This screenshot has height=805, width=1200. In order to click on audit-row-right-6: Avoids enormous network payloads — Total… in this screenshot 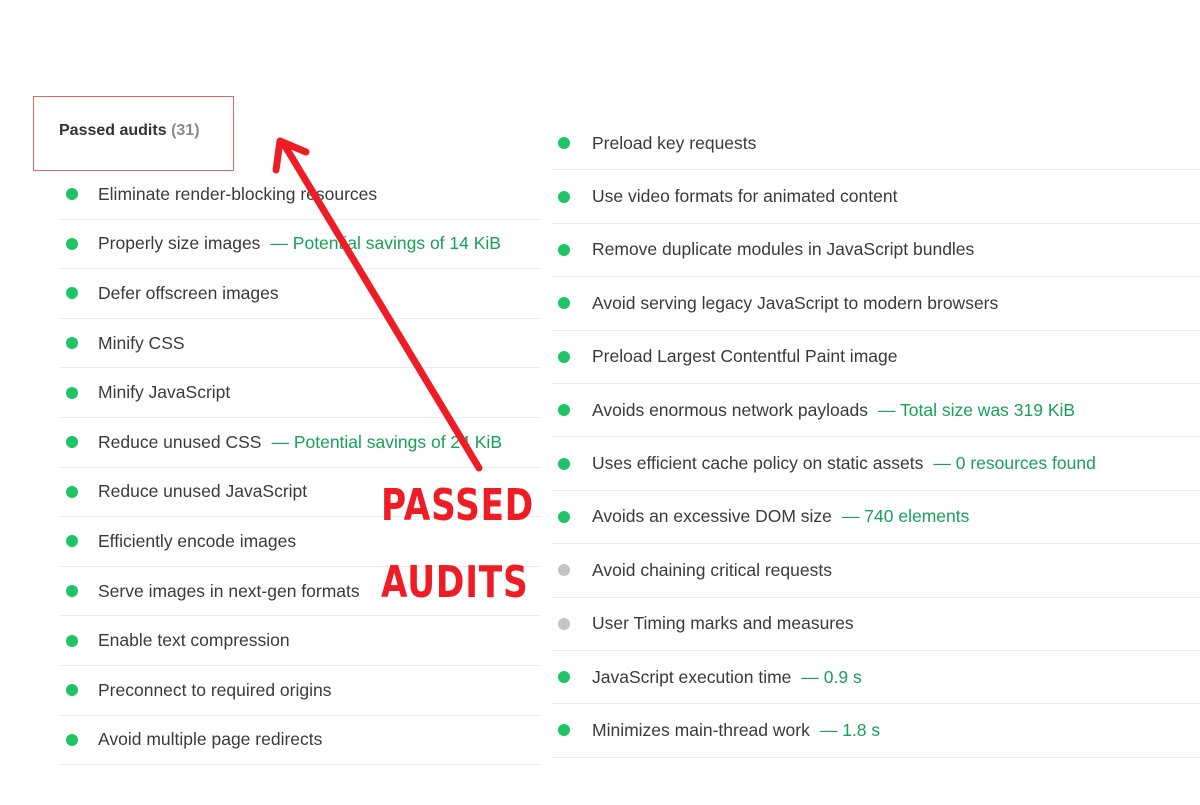, I will do `click(876, 411)`.